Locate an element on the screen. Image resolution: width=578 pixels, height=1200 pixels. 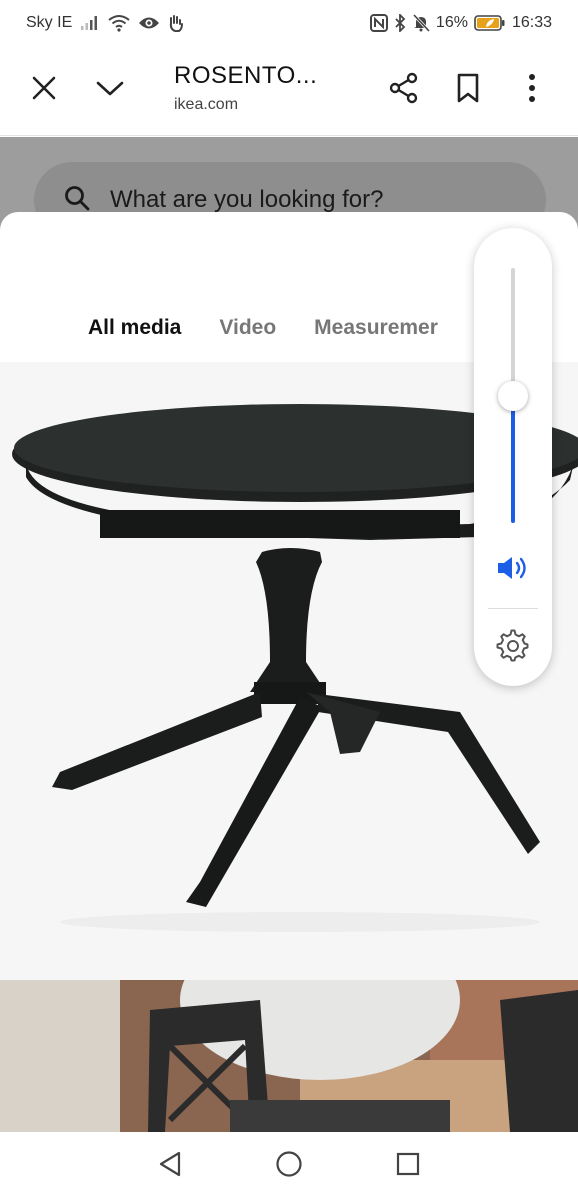
more-options-button is located at coordinates (532, 90).